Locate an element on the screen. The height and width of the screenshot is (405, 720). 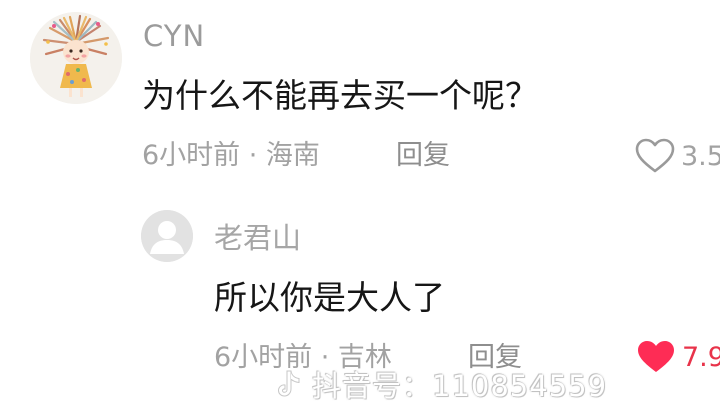
avatar is located at coordinates (76, 58).